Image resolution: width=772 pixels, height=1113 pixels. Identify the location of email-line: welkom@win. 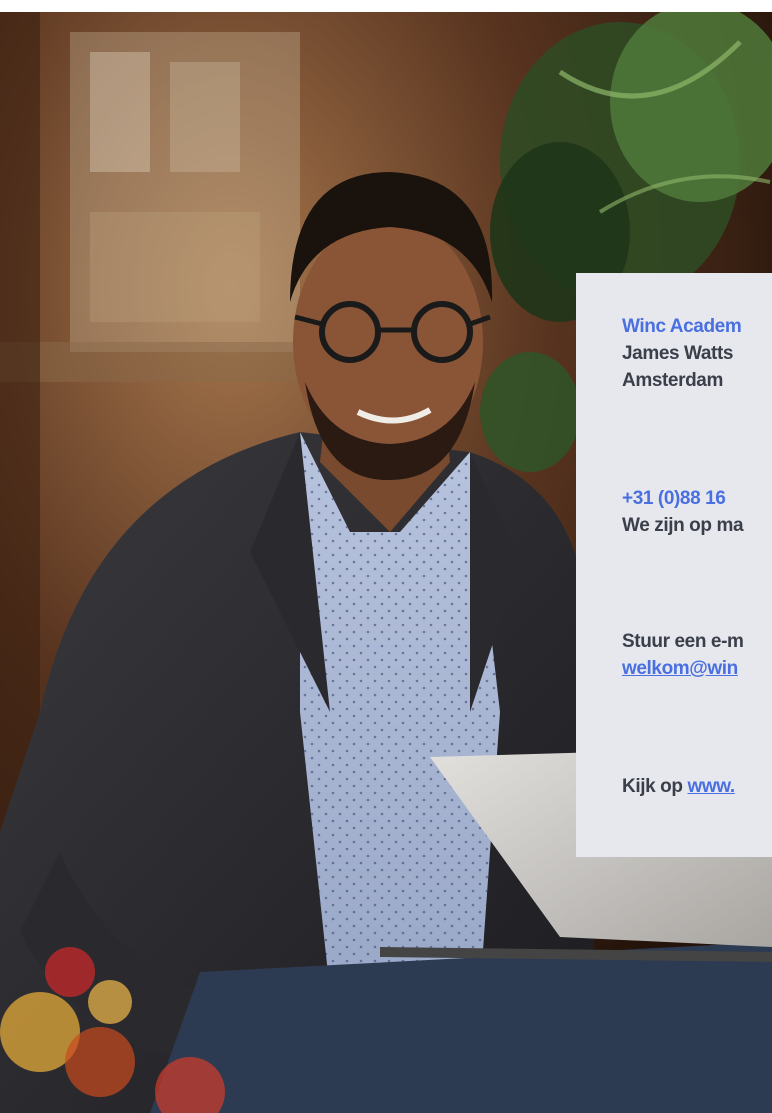
(683, 668).